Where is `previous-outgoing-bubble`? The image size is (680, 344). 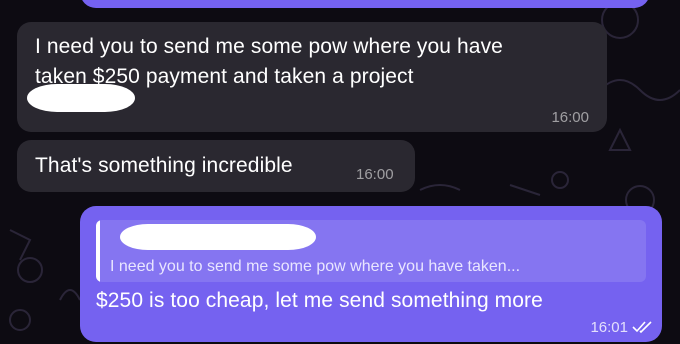 previous-outgoing-bubble is located at coordinates (365, 4).